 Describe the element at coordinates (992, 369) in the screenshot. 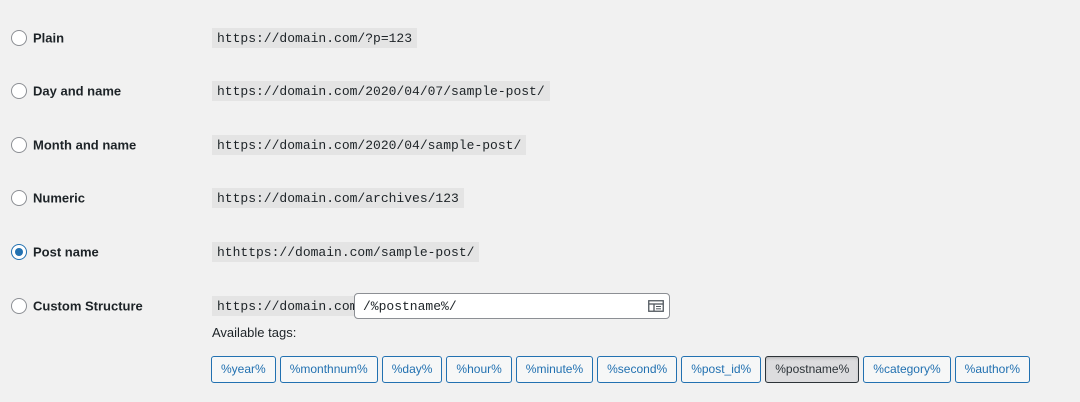

I see `tag-author-button: %author%` at that location.